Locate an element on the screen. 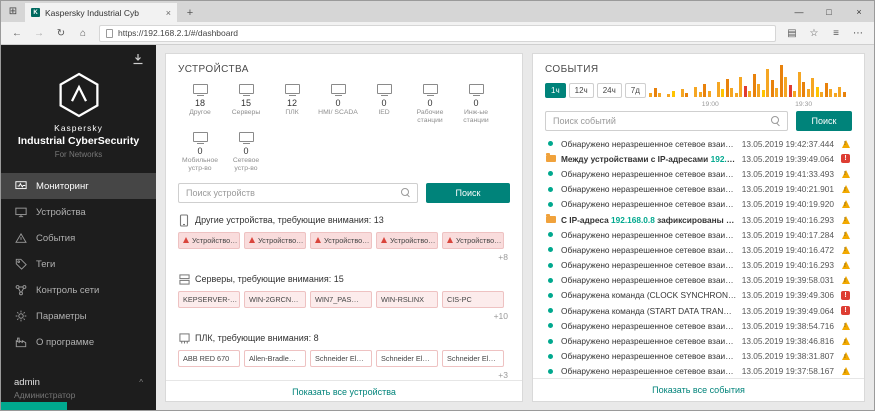 This screenshot has height=411, width=875. more-icon: ⋯ is located at coordinates (858, 33).